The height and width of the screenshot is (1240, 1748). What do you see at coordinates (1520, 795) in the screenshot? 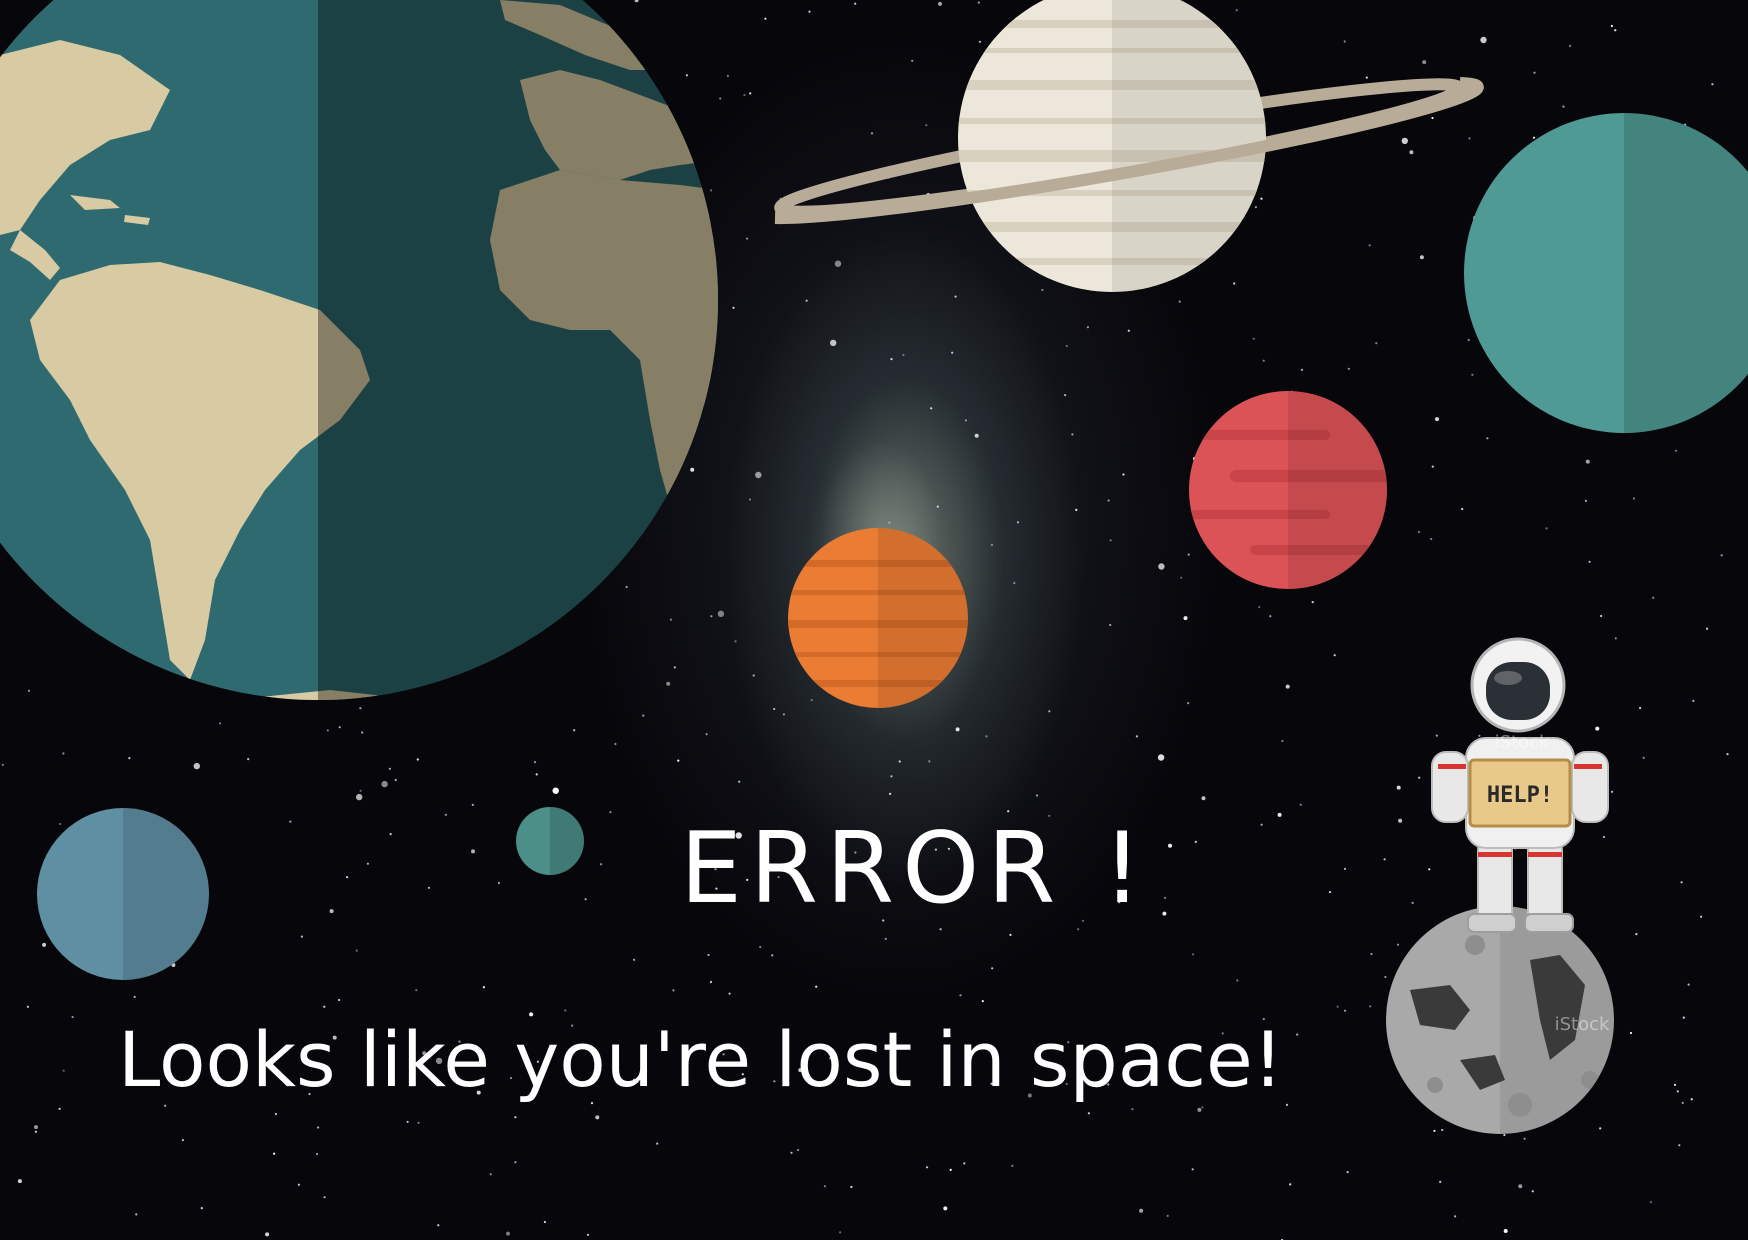
I see `help-sign-text: HELP!` at bounding box center [1520, 795].